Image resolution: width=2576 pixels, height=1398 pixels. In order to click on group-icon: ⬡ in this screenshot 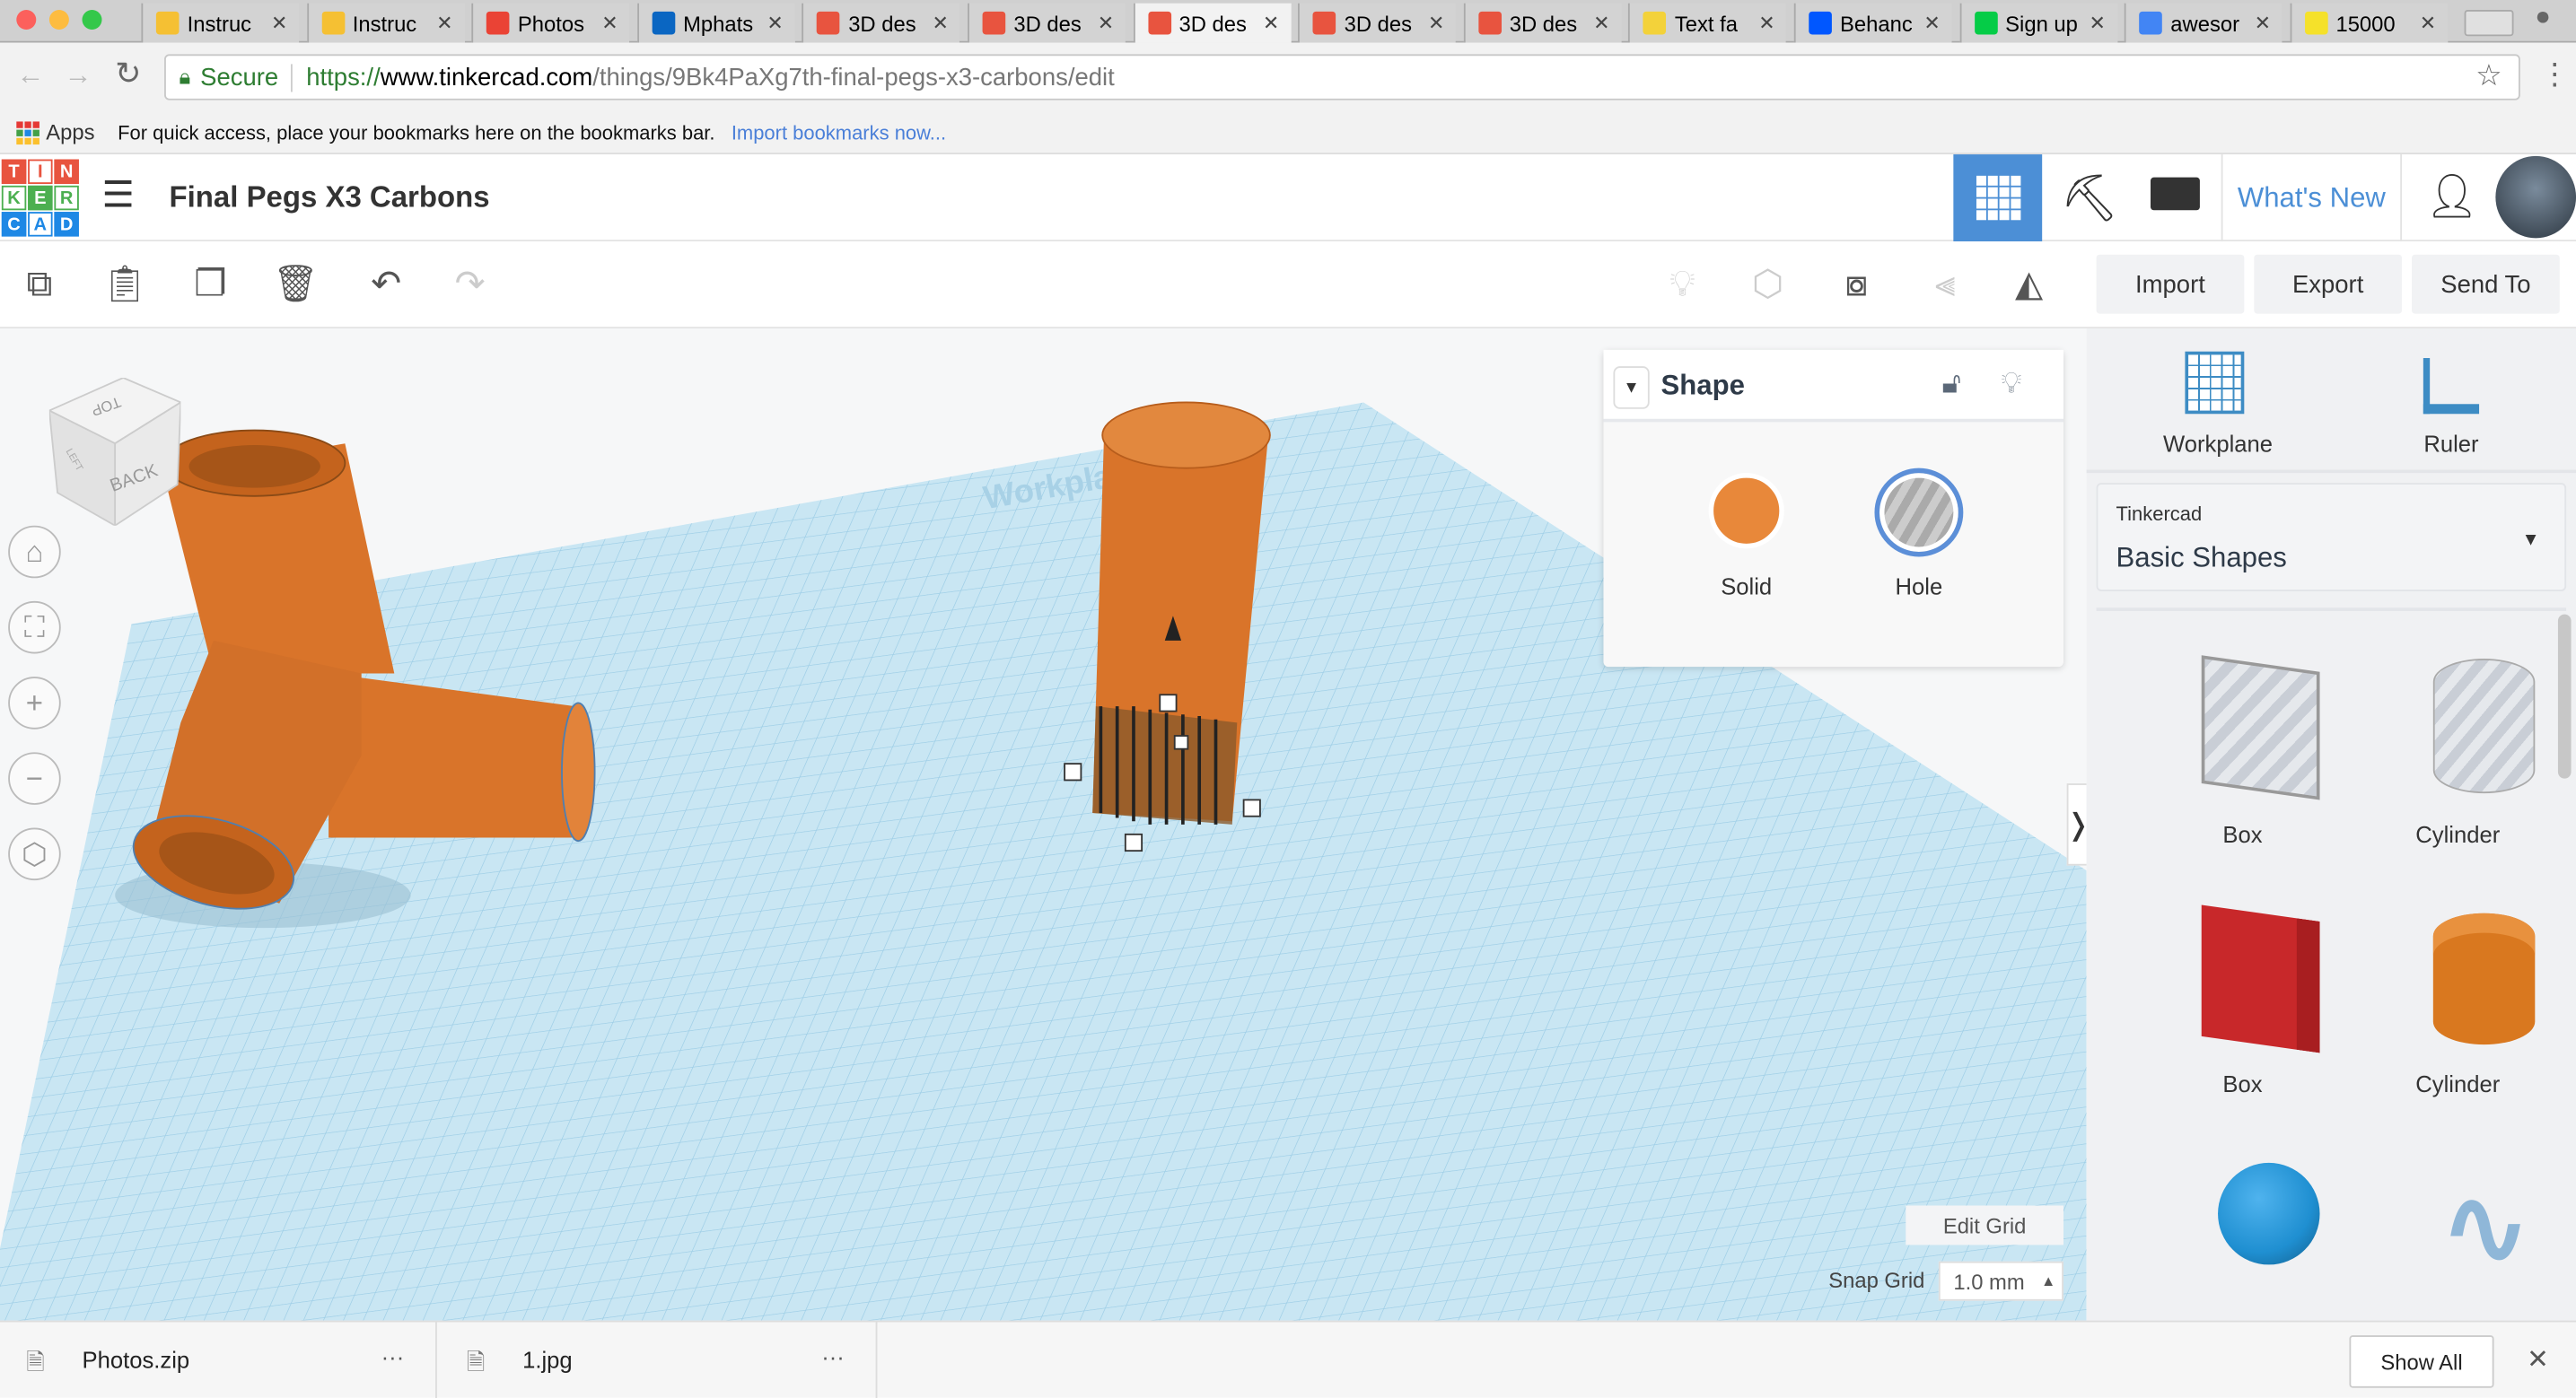, I will do `click(1767, 284)`.